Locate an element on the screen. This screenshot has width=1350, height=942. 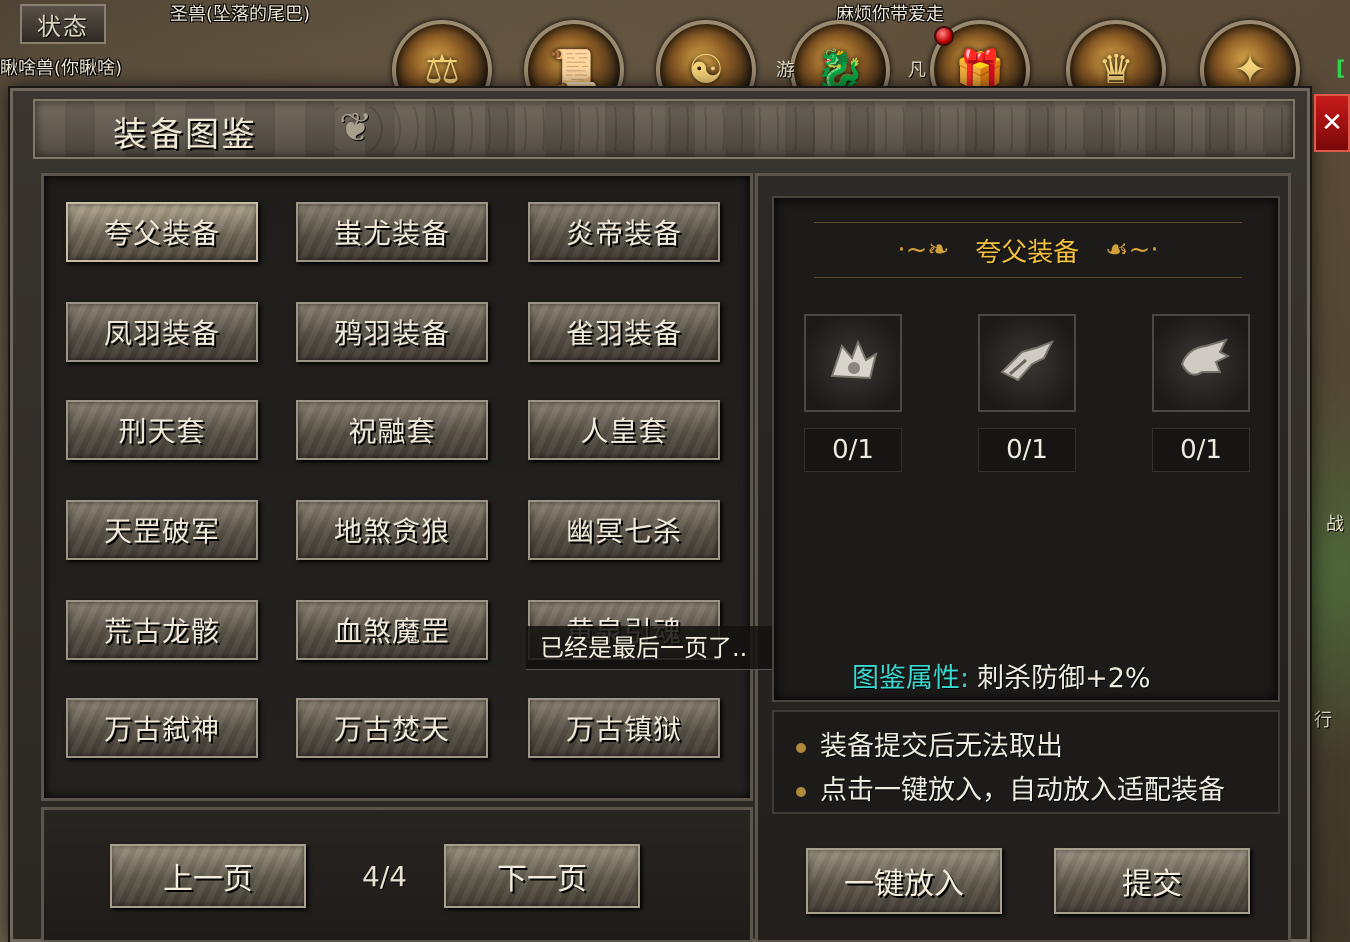
submit-button: 提交 is located at coordinates (1152, 881).